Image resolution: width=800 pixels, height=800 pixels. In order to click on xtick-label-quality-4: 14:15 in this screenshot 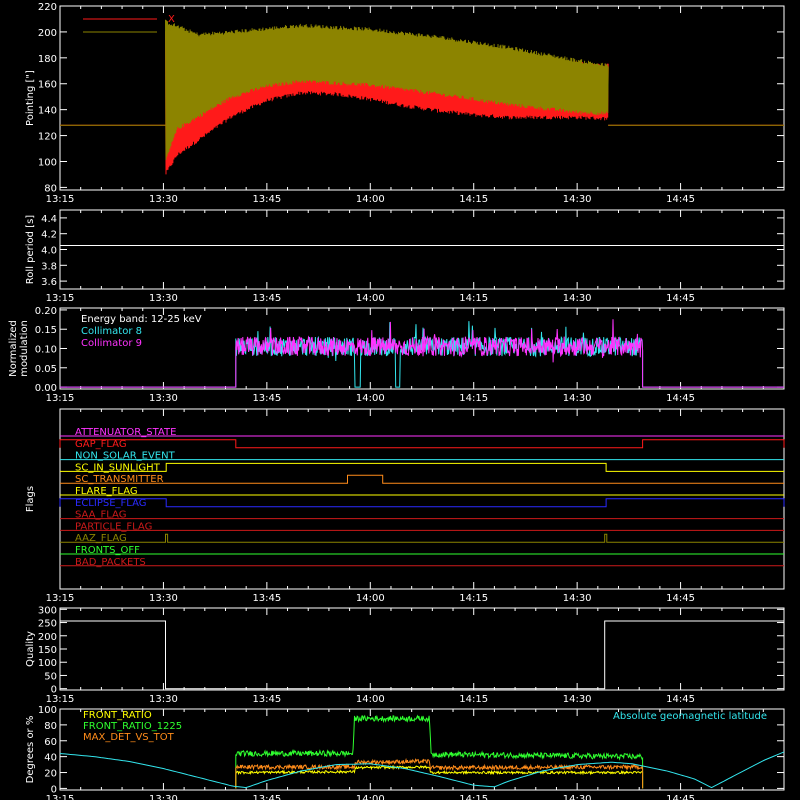, I will do `click(473, 699)`.